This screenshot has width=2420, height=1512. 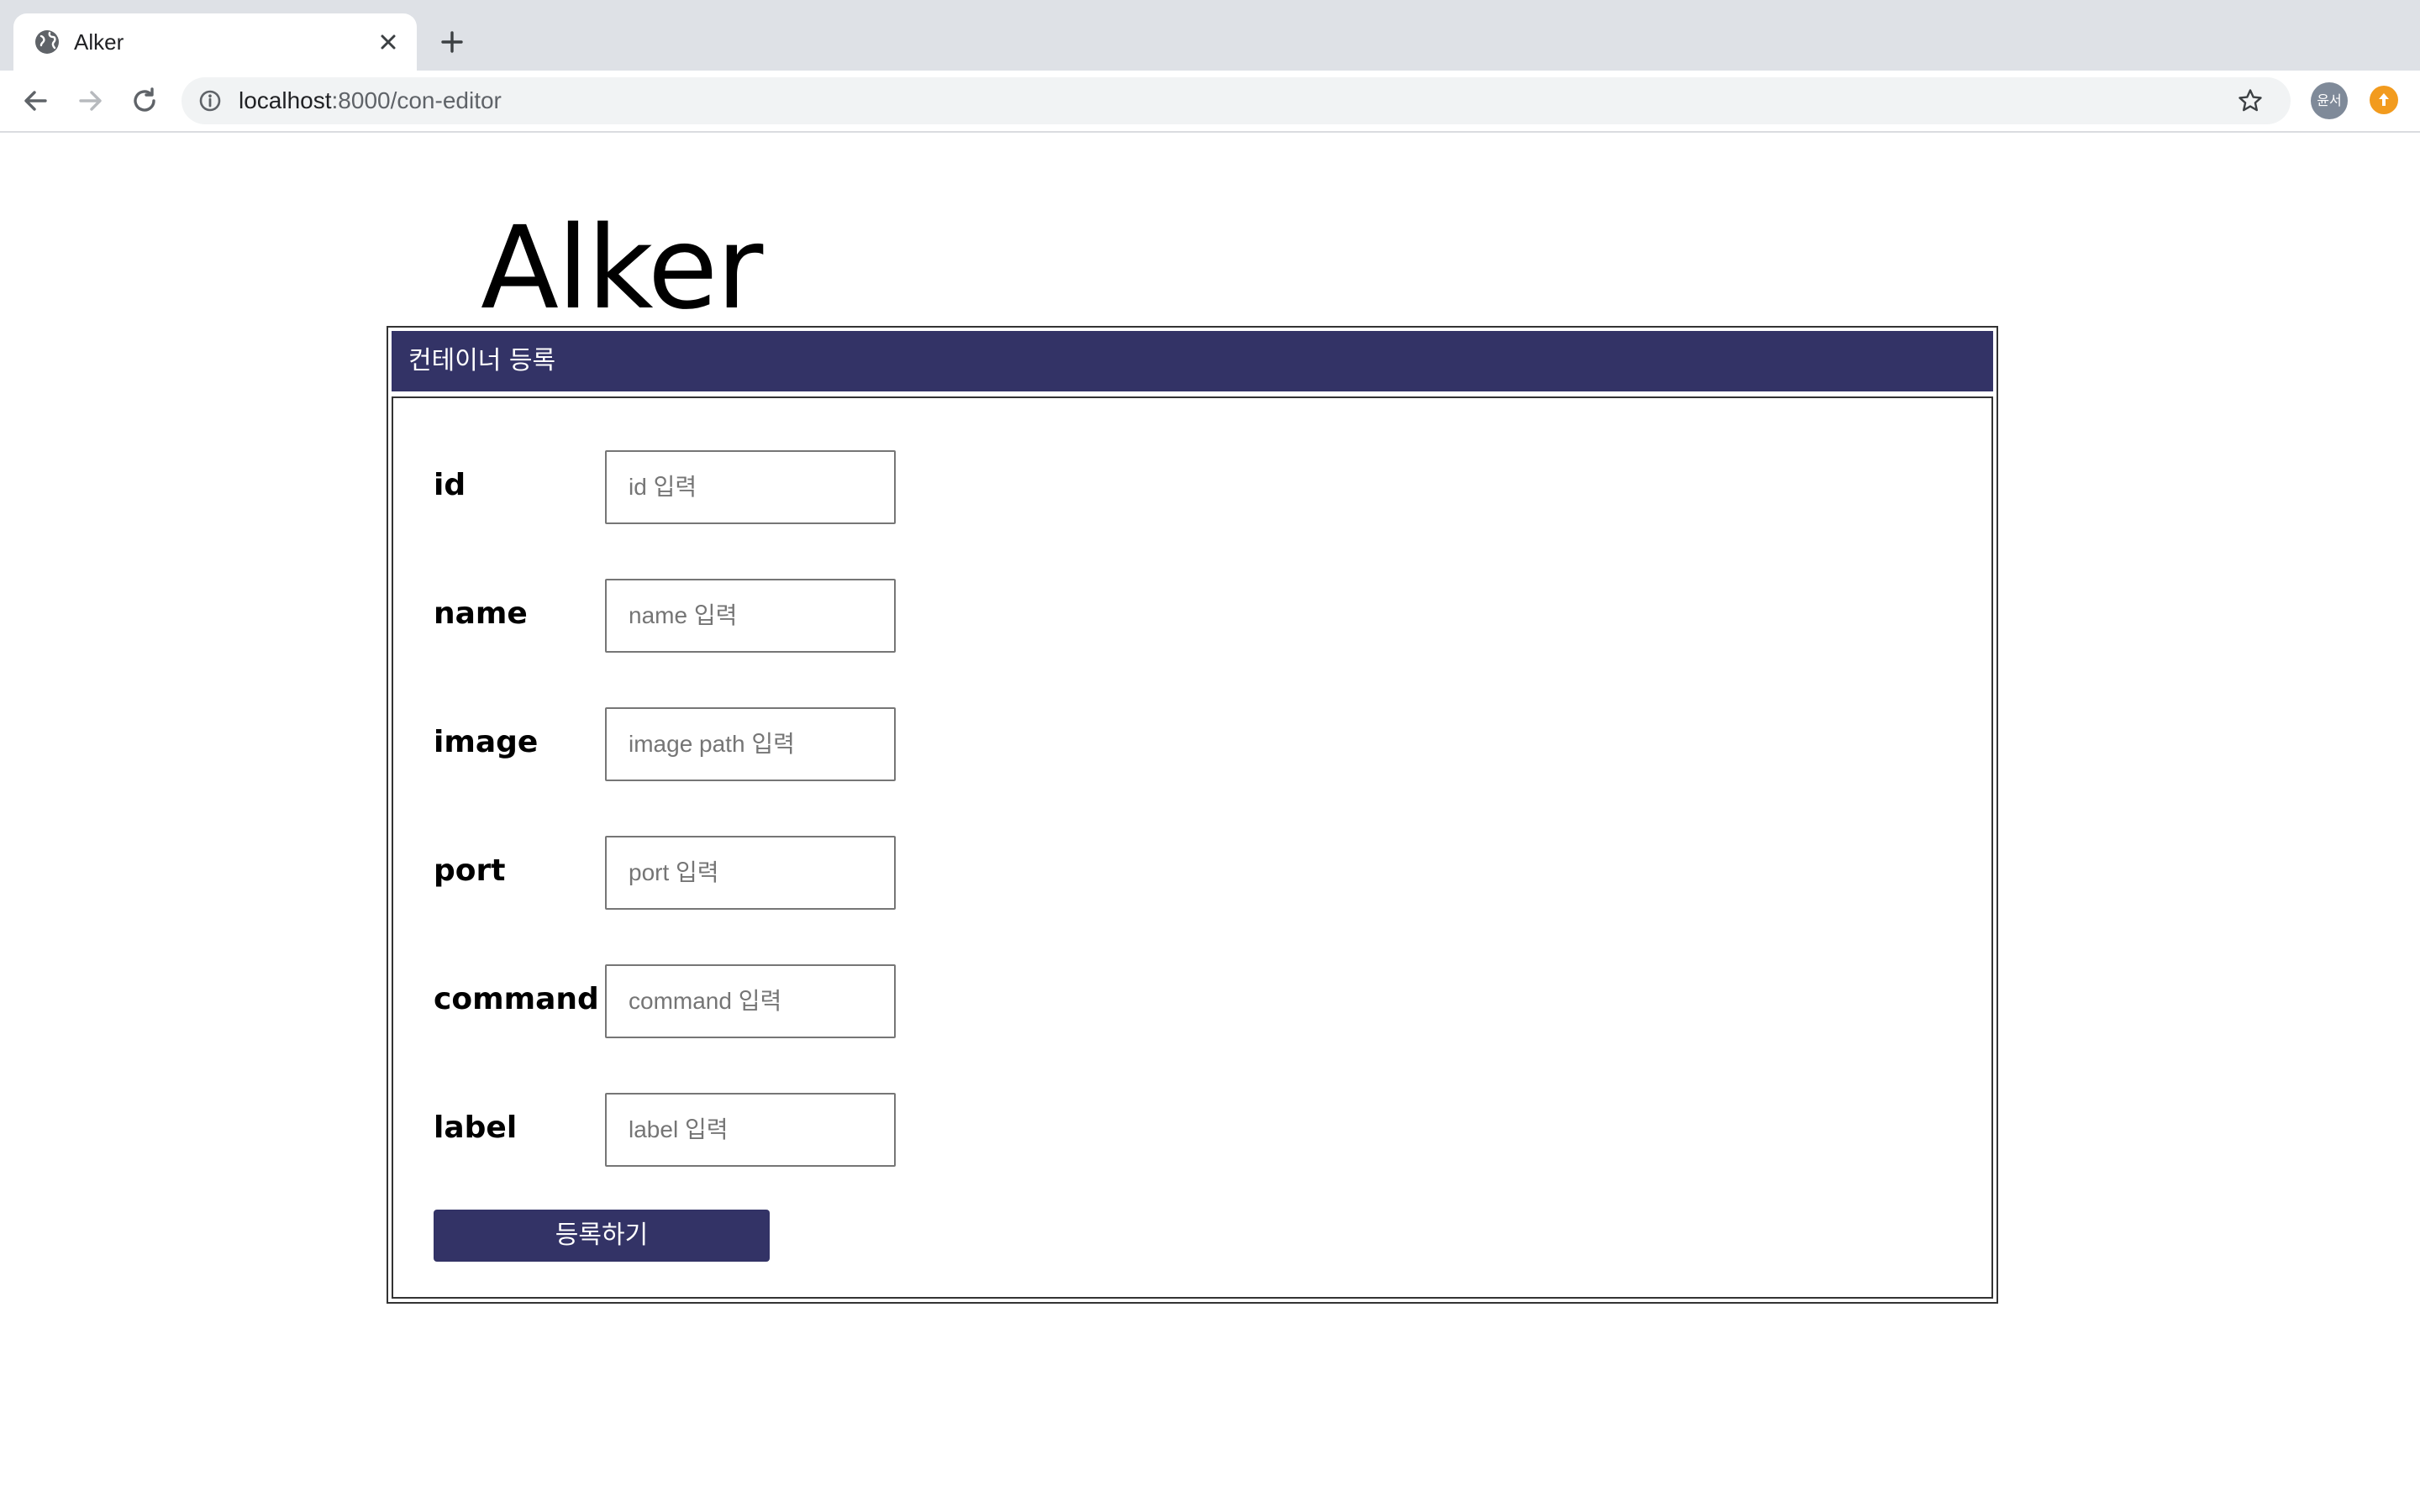 What do you see at coordinates (285, 100) in the screenshot?
I see `url-host: localhost` at bounding box center [285, 100].